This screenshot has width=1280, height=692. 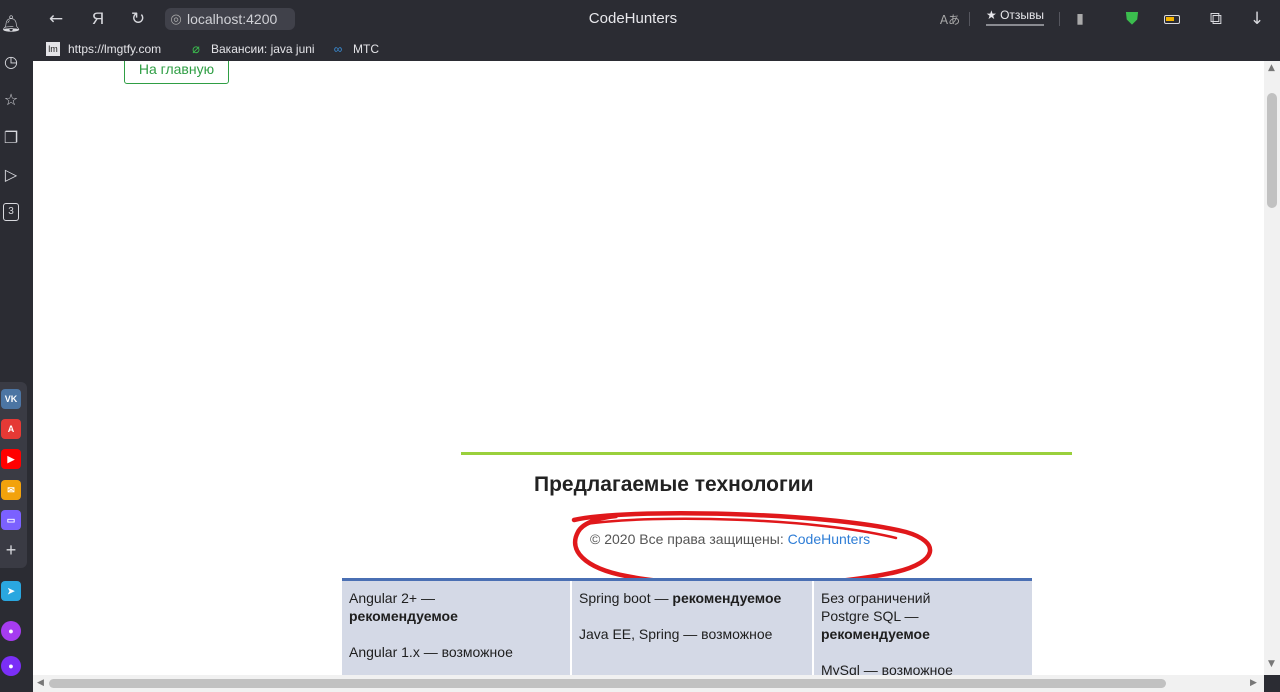 I want to click on reviews-button: ★ Отзывы, so click(x=1015, y=17).